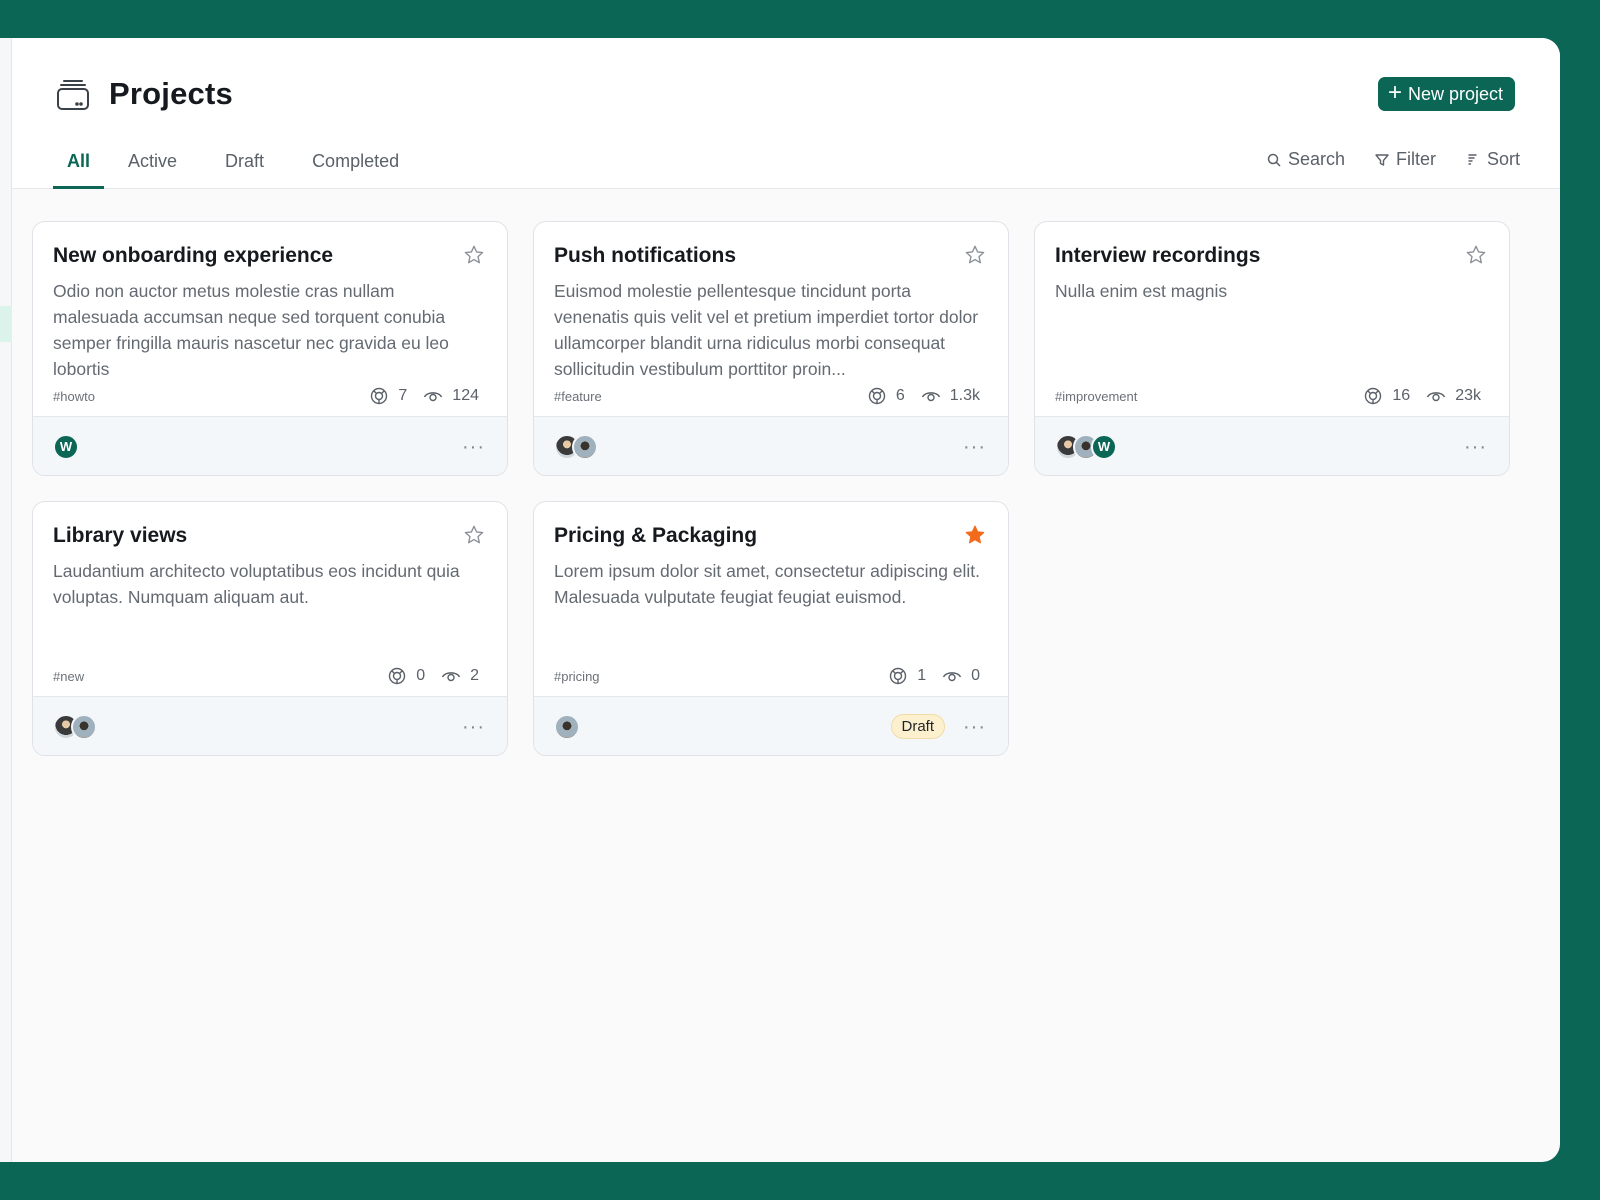  What do you see at coordinates (474, 676) in the screenshot?
I see `views-count: 2` at bounding box center [474, 676].